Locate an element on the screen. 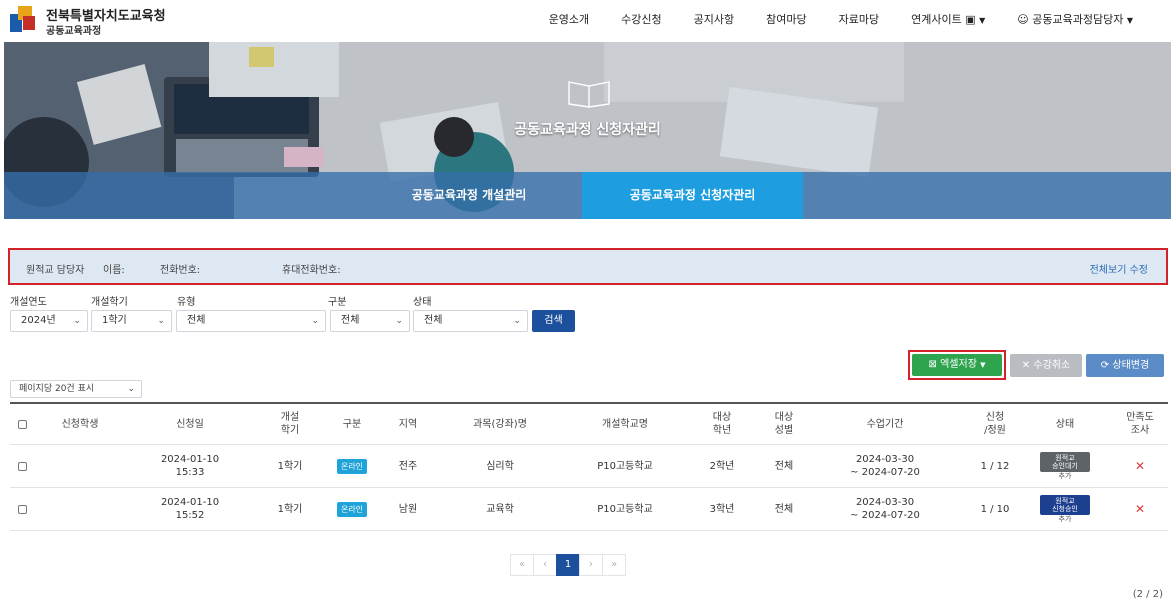  nav-item-notice: 공지사항 is located at coordinates (714, 19).